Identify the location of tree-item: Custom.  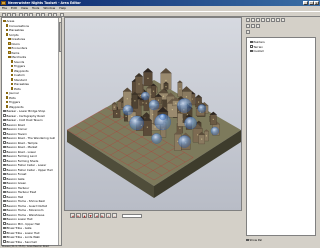
(17, 75).